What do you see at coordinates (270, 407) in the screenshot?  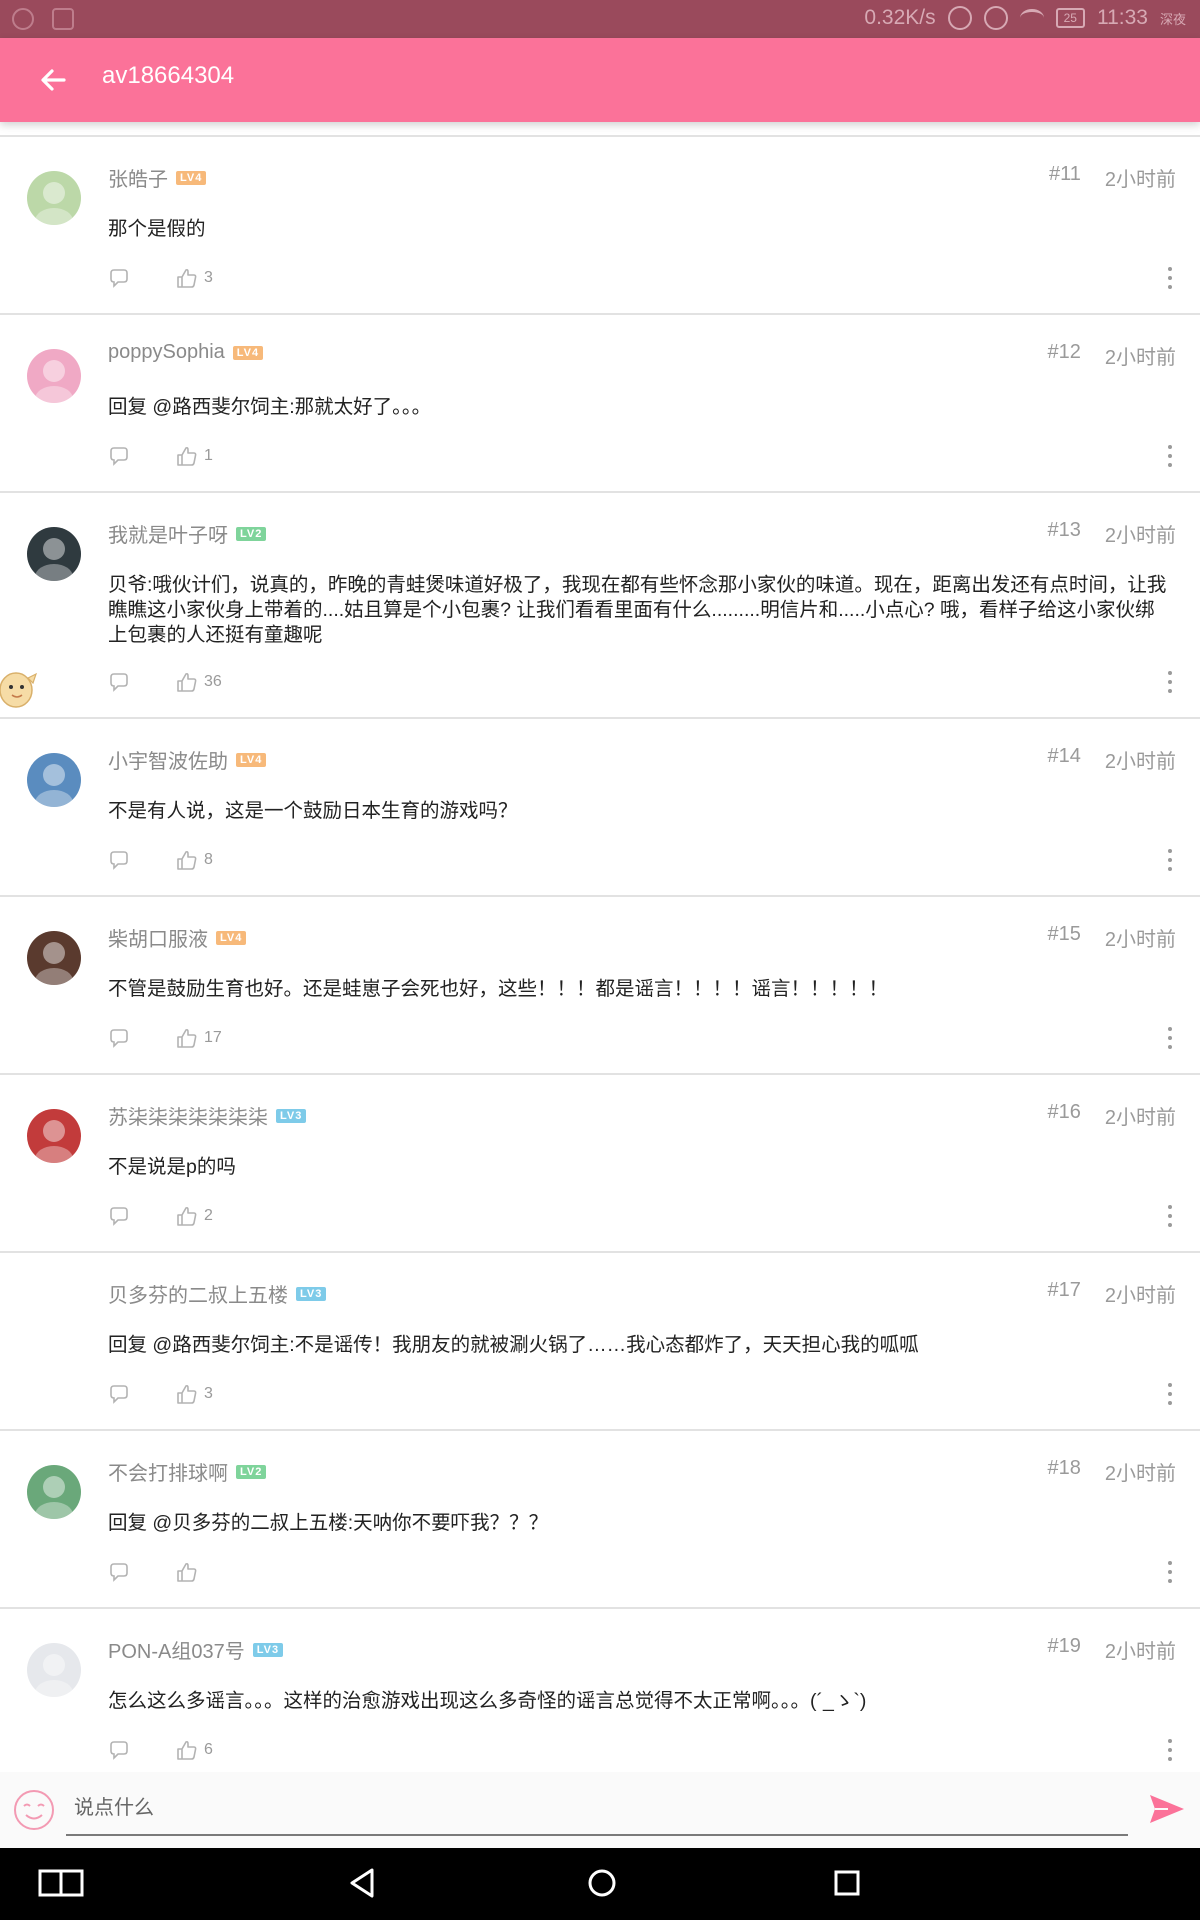 I see `comment-text: 回复 @路西斐尔饲主:那就太好了。。。` at bounding box center [270, 407].